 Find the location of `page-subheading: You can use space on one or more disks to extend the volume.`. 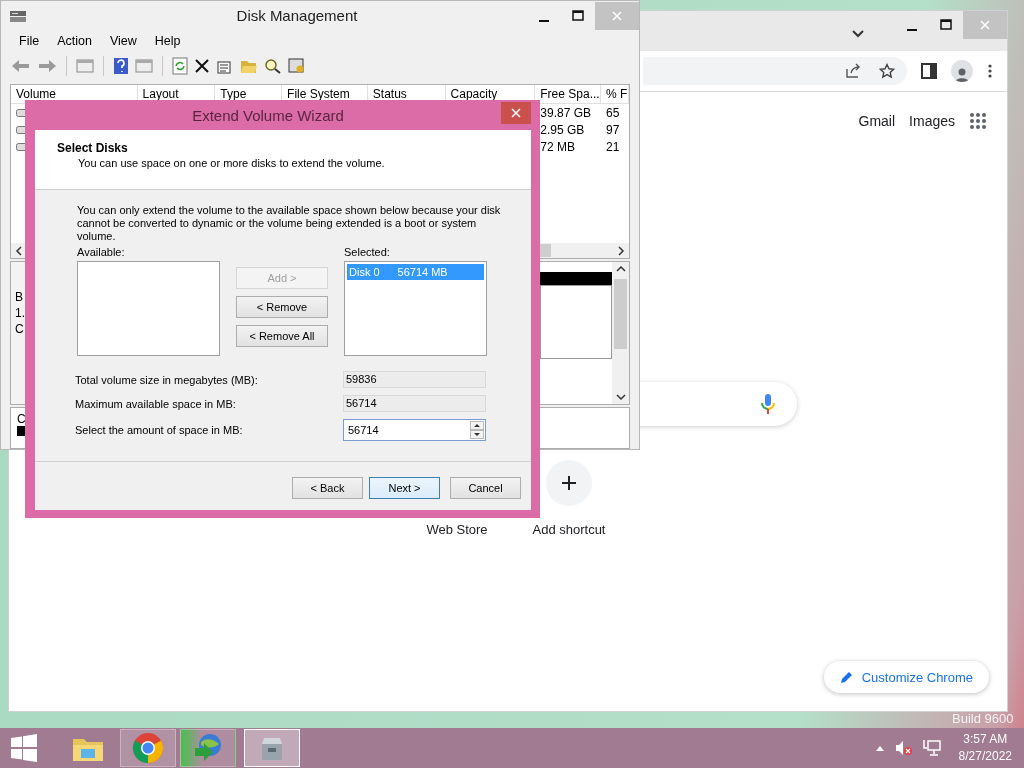

page-subheading: You can use space on one or more disks to extend the volume. is located at coordinates (231, 162).